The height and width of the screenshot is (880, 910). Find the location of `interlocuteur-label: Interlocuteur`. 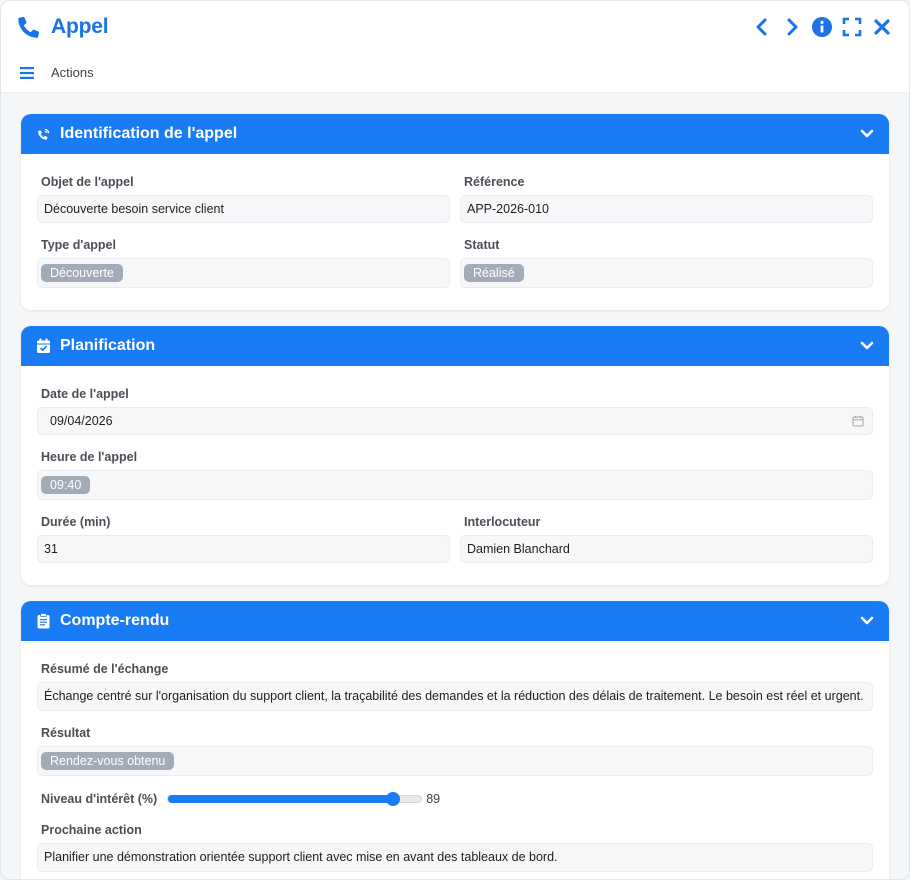

interlocuteur-label: Interlocuteur is located at coordinates (502, 522).